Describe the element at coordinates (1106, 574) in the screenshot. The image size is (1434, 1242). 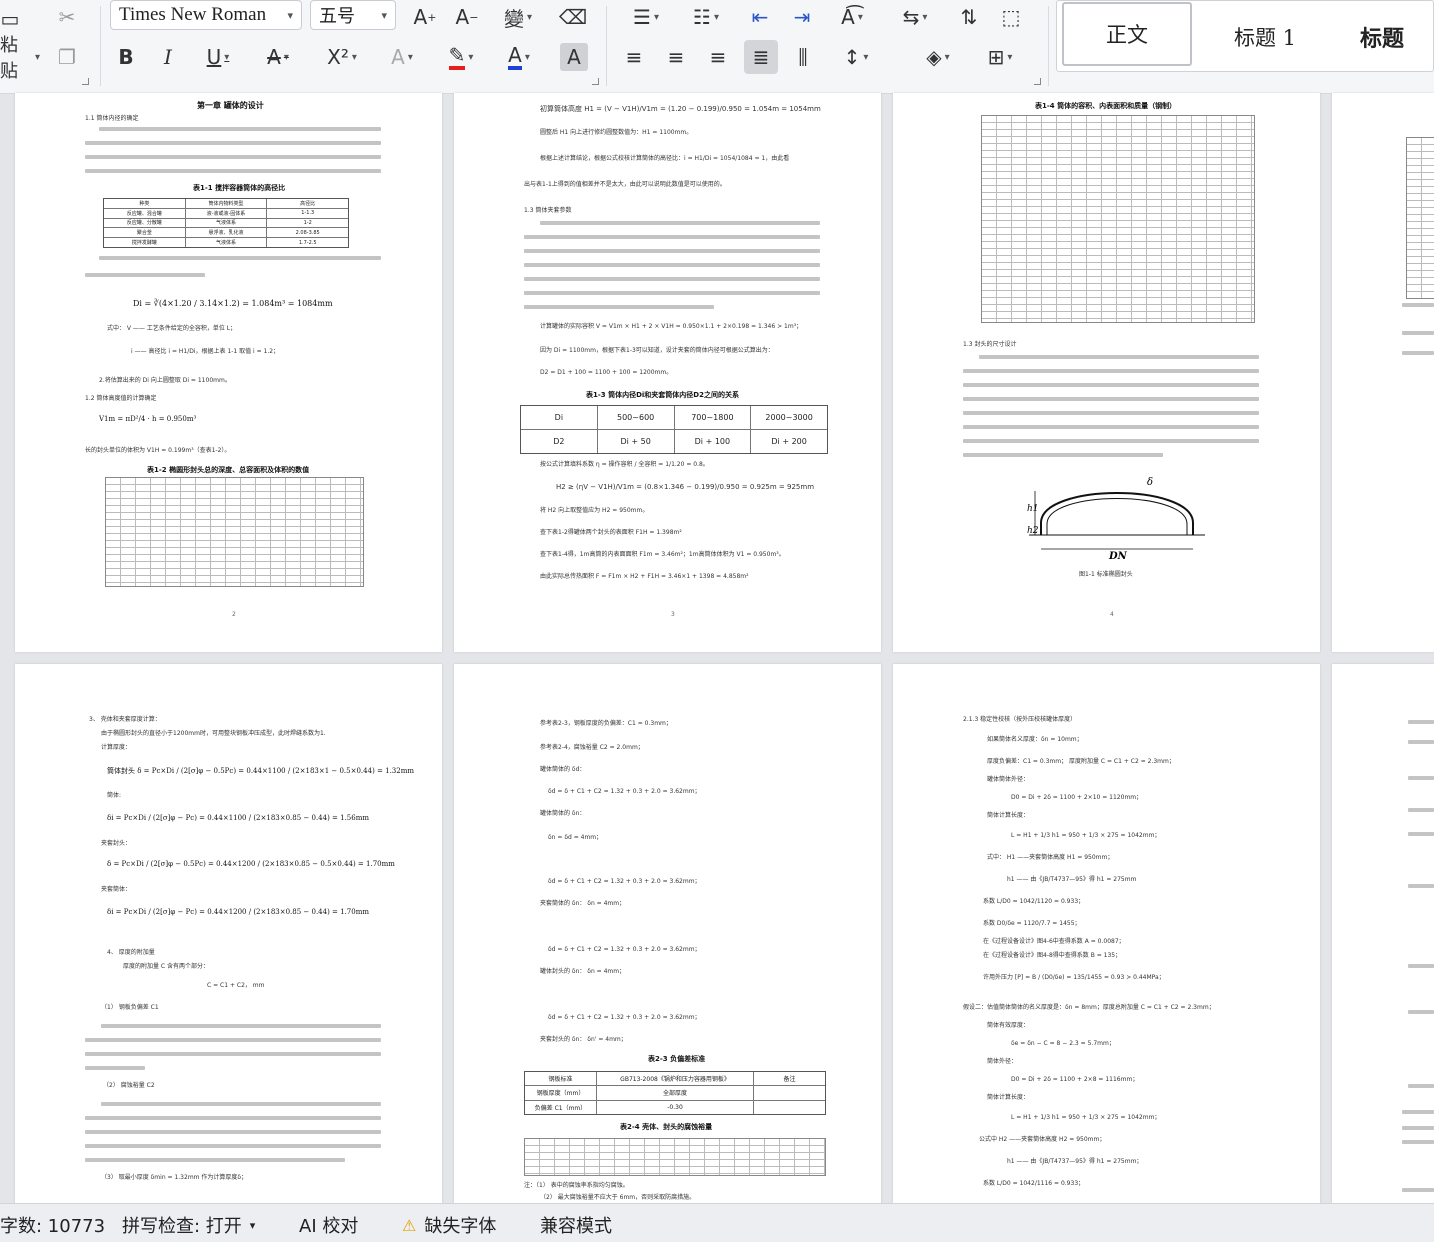
I see `figure-caption: 图1-1 标准椭圆封头` at that location.